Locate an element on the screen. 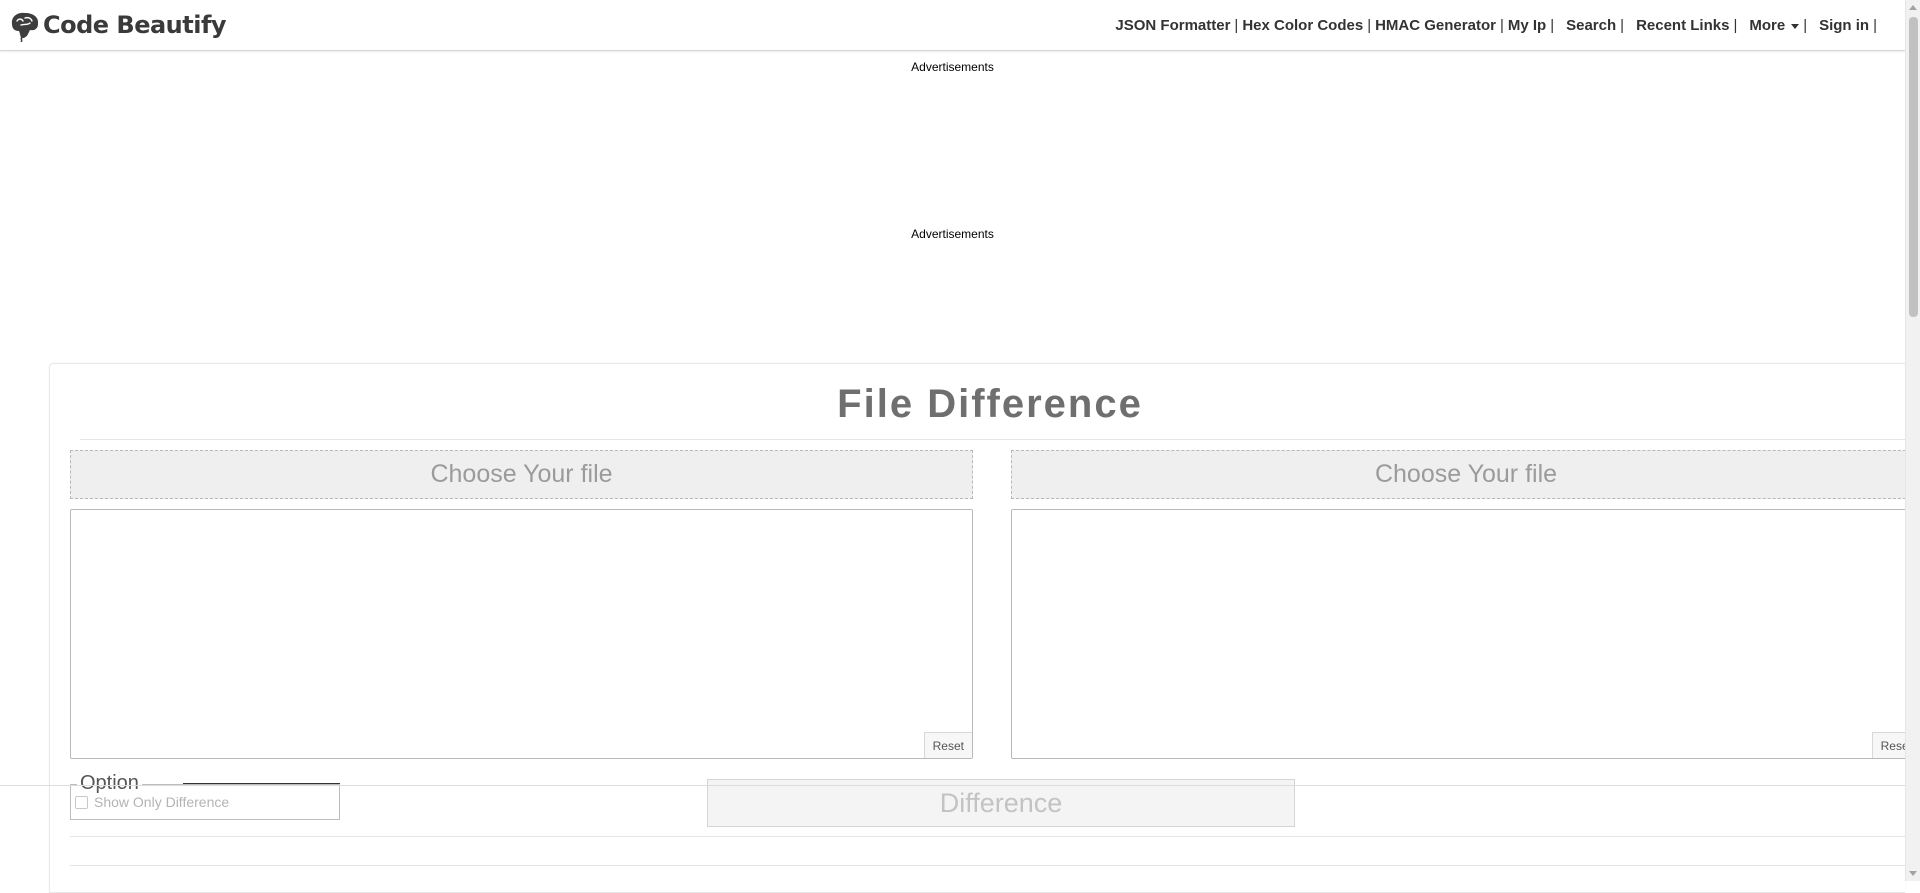 The height and width of the screenshot is (893, 1920). title-divider is located at coordinates (995, 439).